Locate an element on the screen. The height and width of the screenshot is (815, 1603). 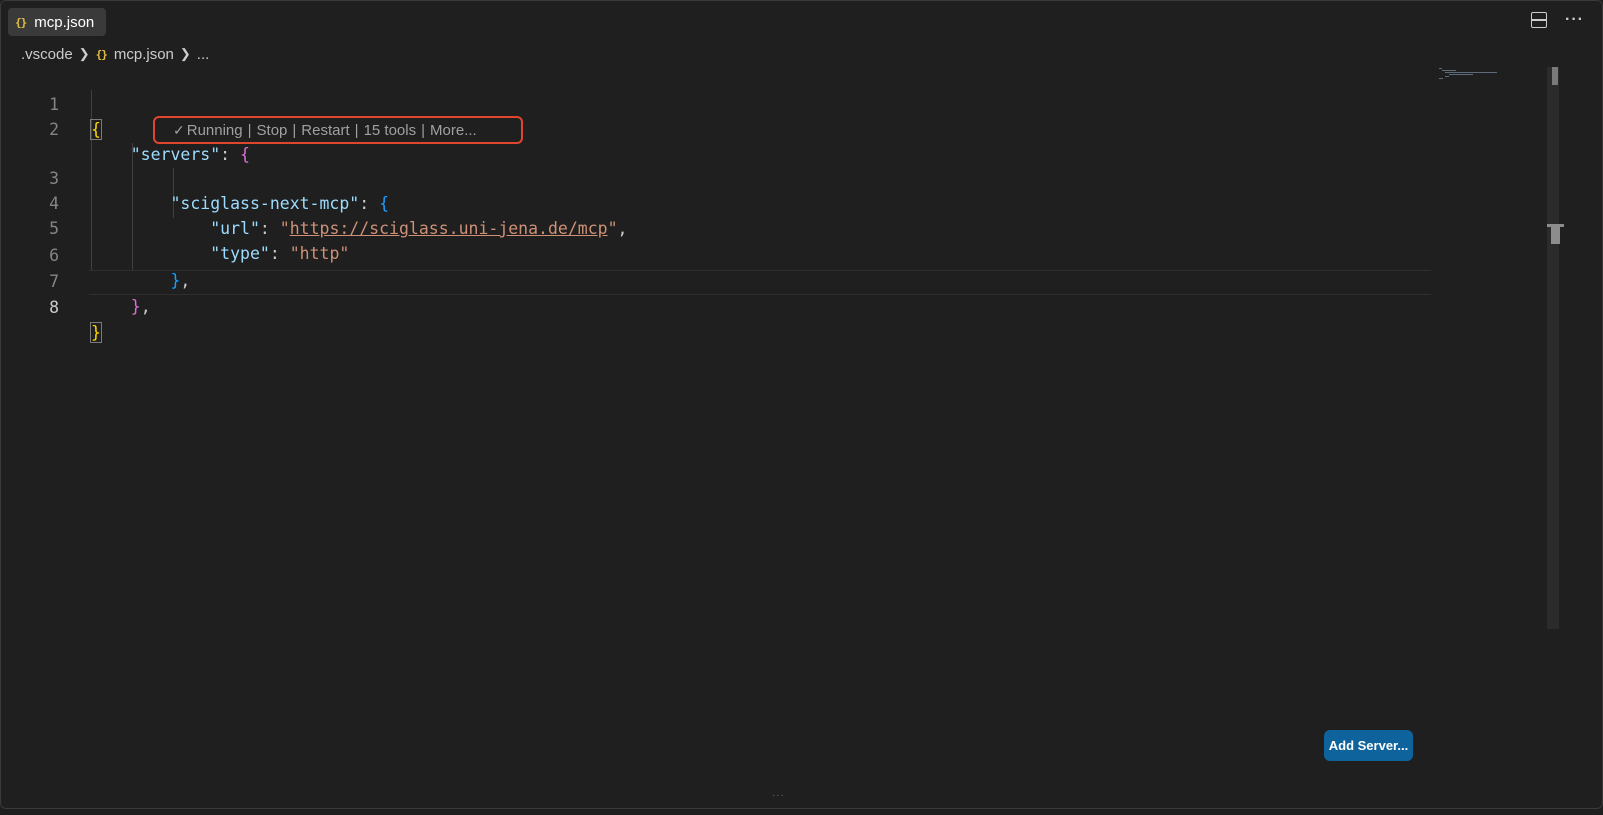
codelens-tools: 15 tools is located at coordinates (390, 130).